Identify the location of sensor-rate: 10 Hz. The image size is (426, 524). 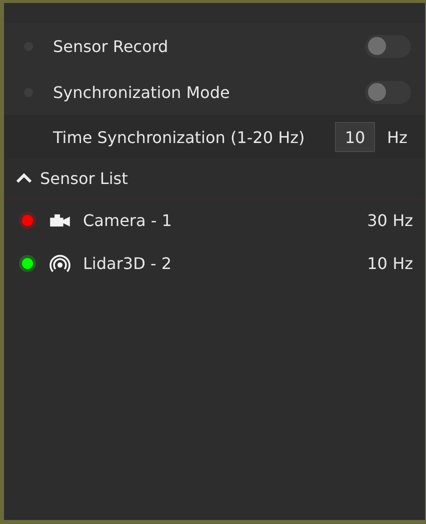
(390, 263).